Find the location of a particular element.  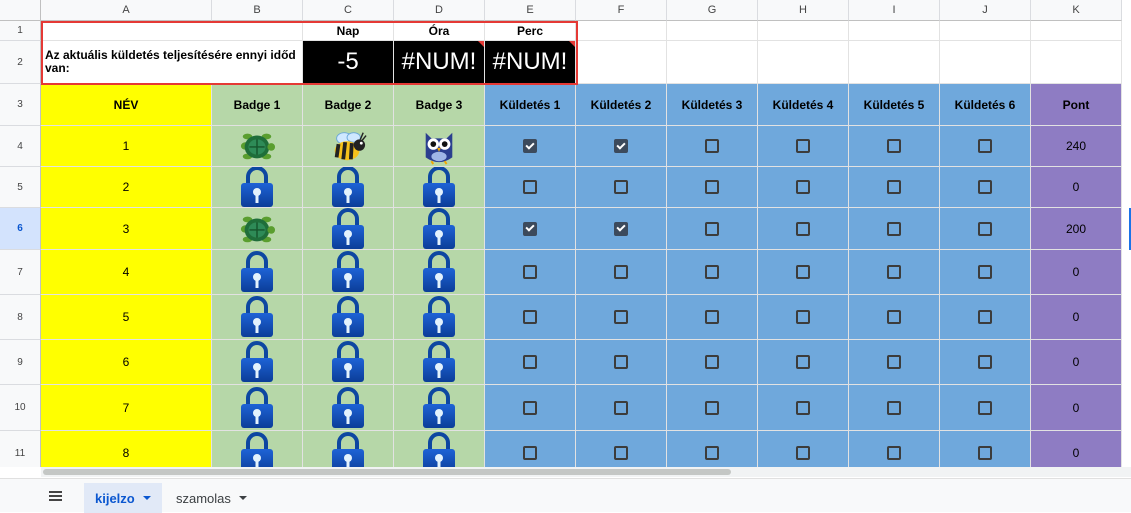

row-header-3: 3 is located at coordinates (20, 105).